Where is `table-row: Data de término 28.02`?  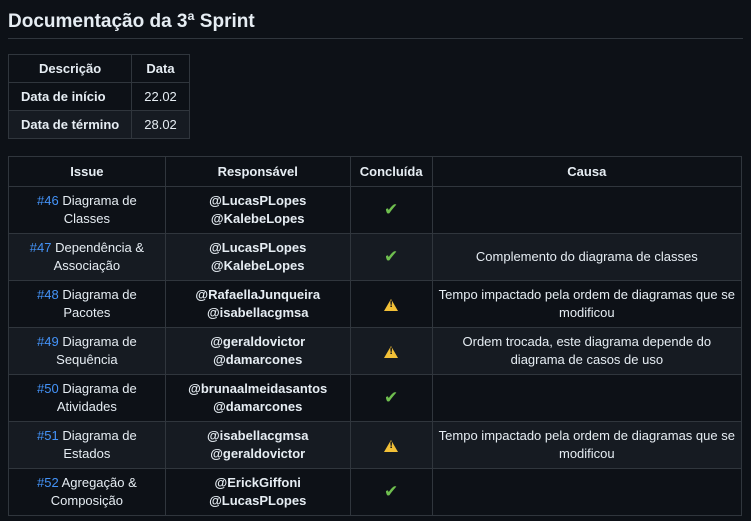
table-row: Data de término 28.02 is located at coordinates (98, 124).